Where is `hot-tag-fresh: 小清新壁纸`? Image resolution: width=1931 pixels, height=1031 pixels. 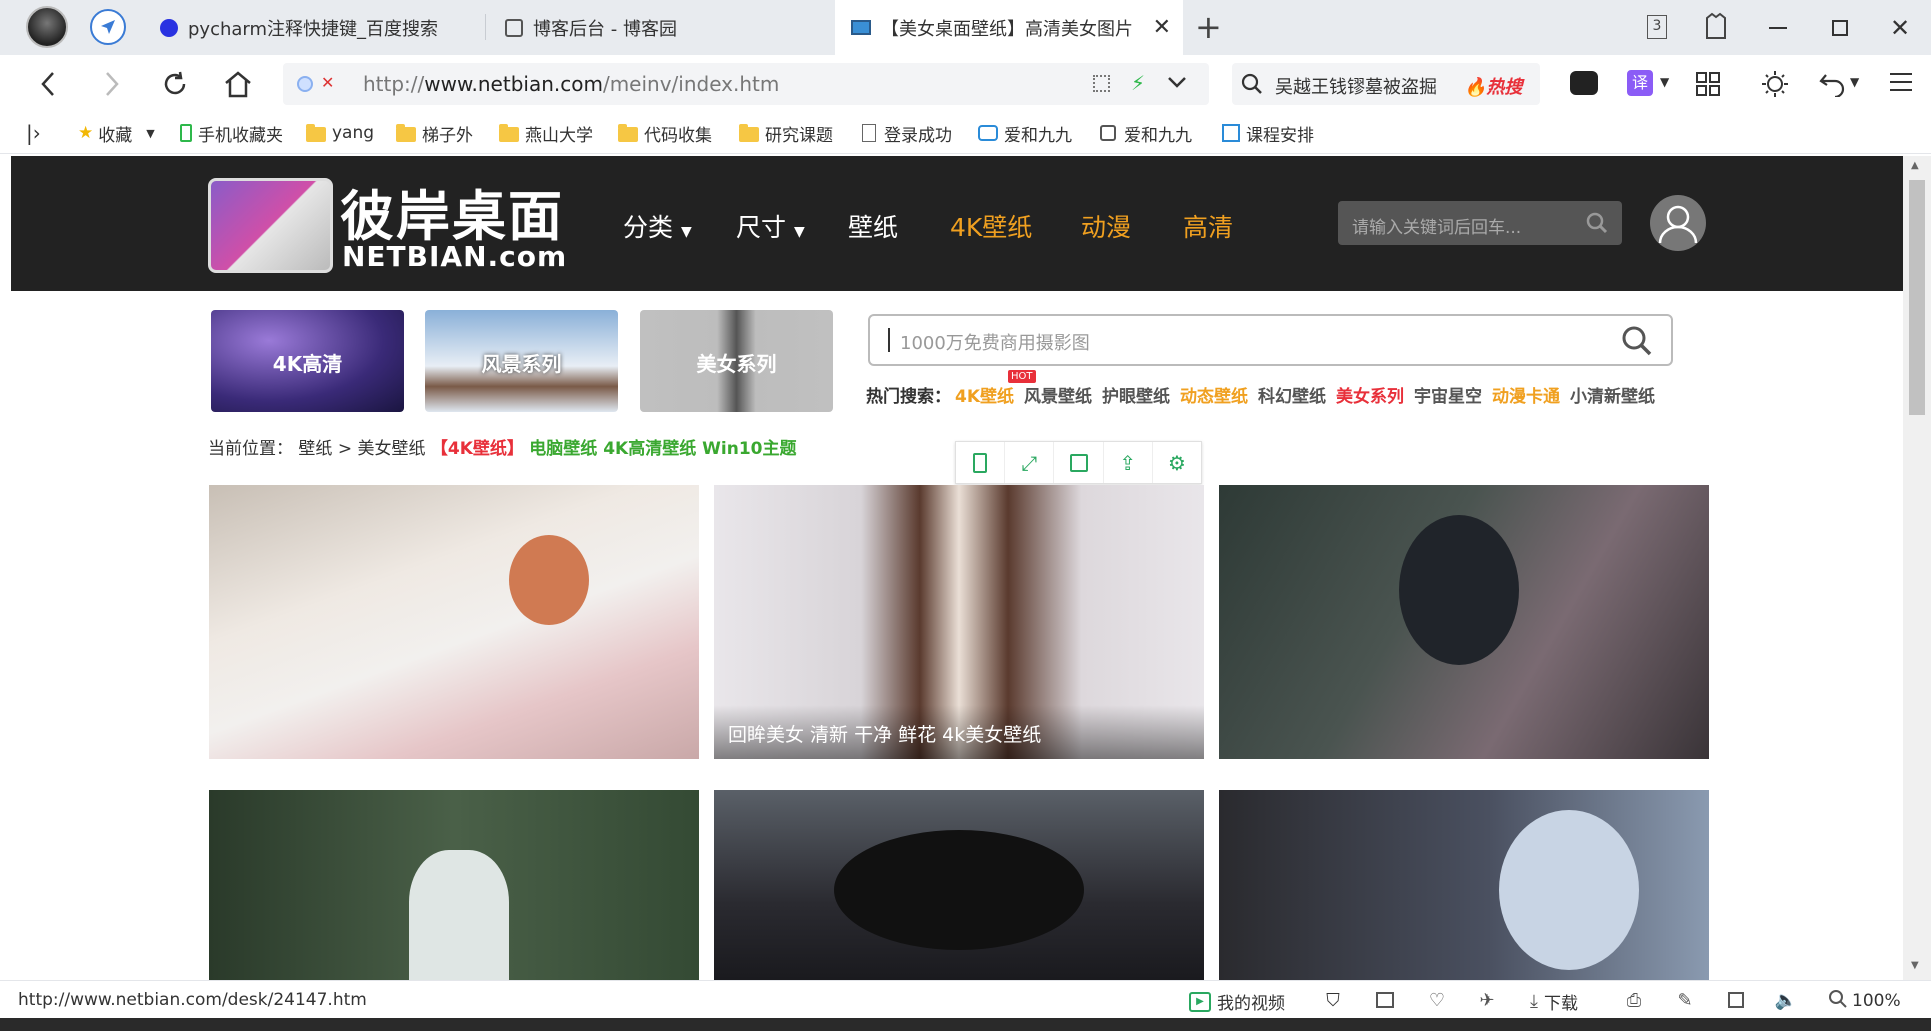 hot-tag-fresh: 小清新壁纸 is located at coordinates (1612, 394).